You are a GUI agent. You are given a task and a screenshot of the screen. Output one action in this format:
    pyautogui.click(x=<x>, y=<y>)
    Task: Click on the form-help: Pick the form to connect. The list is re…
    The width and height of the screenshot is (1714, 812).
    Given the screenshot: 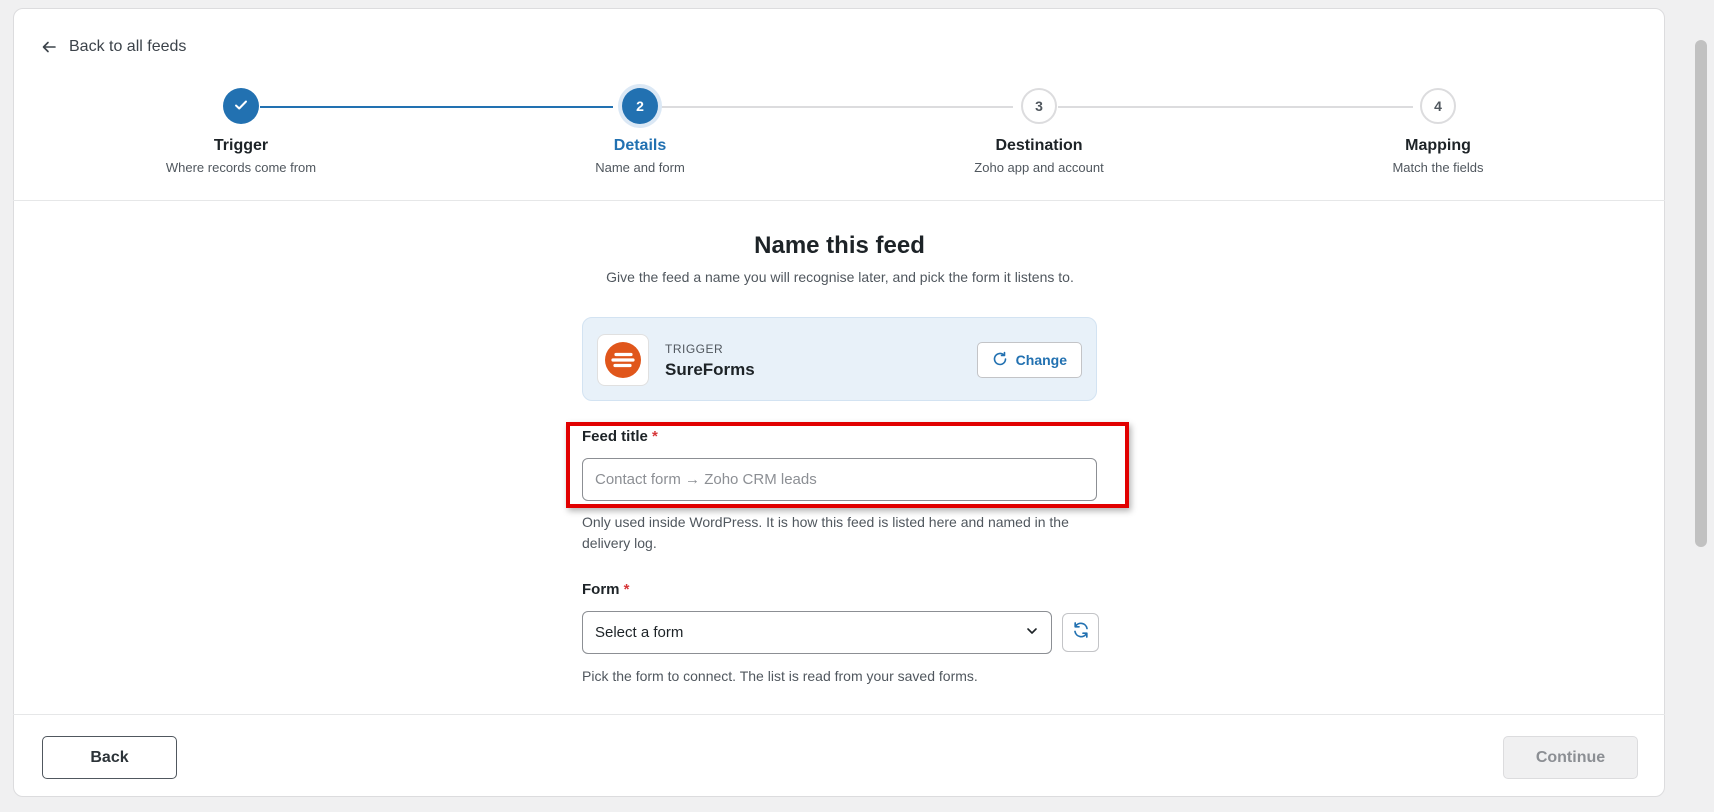 What is the action you would take?
    pyautogui.click(x=780, y=676)
    